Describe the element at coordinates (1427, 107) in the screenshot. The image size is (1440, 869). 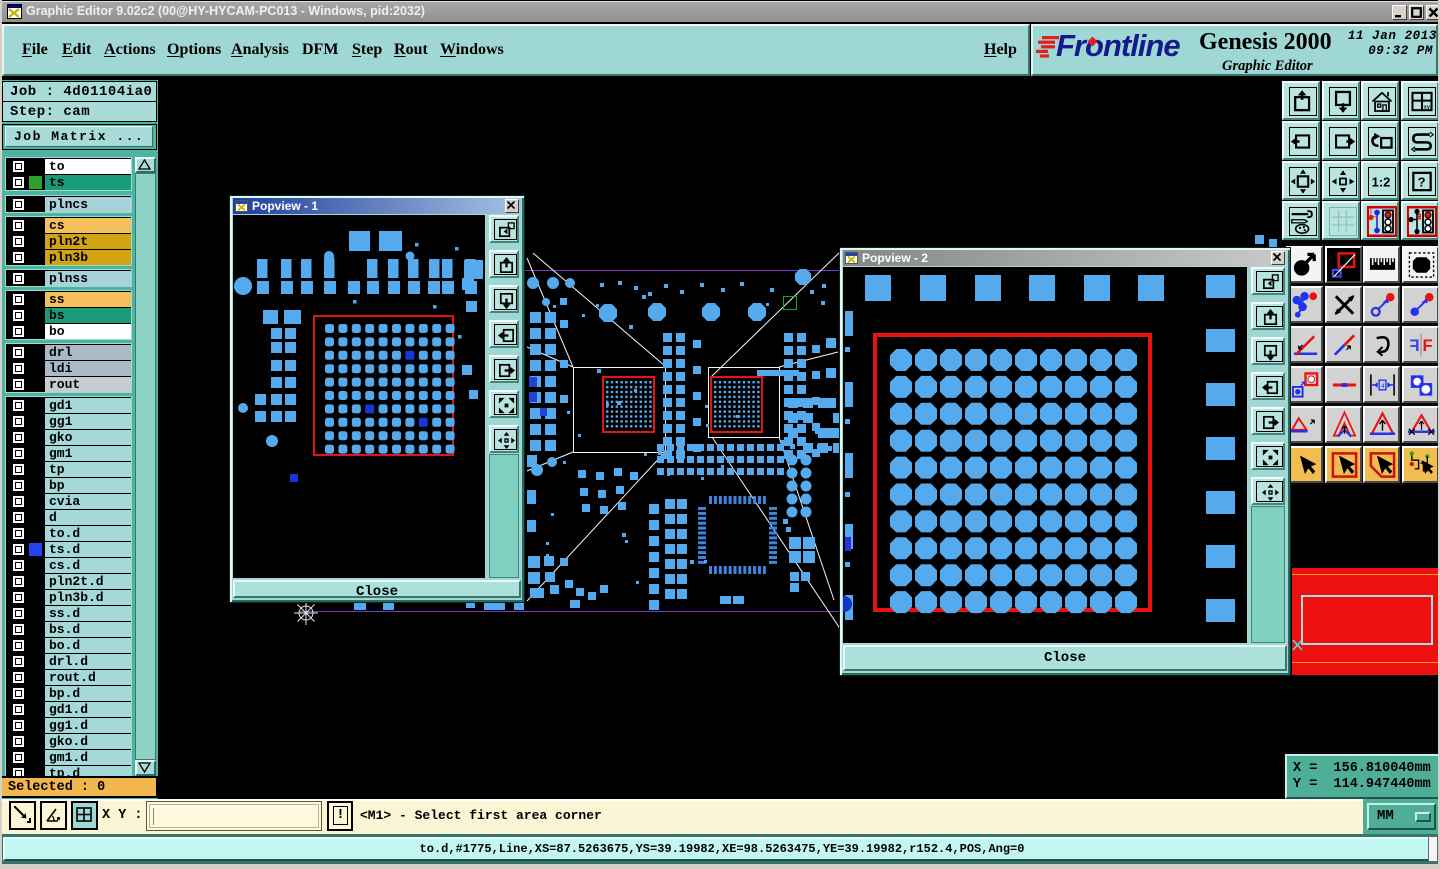
I see `svg-text: xy` at that location.